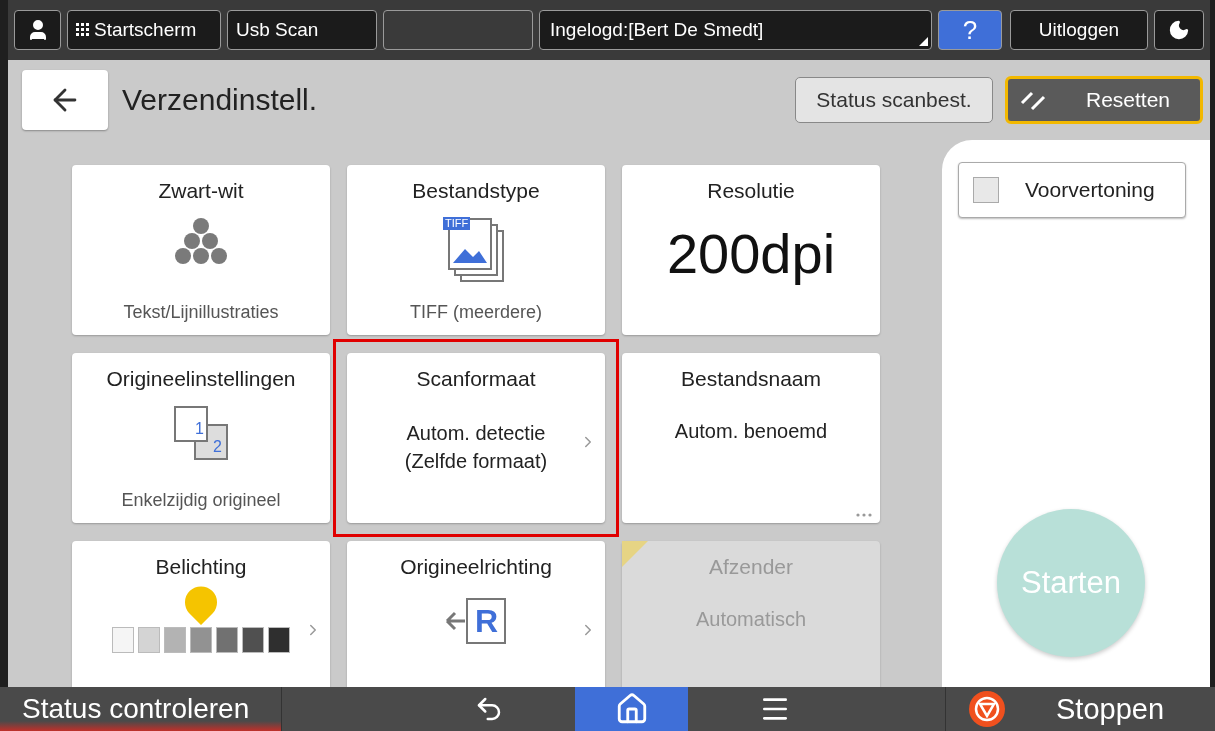 Image resolution: width=1215 pixels, height=731 pixels. I want to click on tile-title: Afzender, so click(751, 567).